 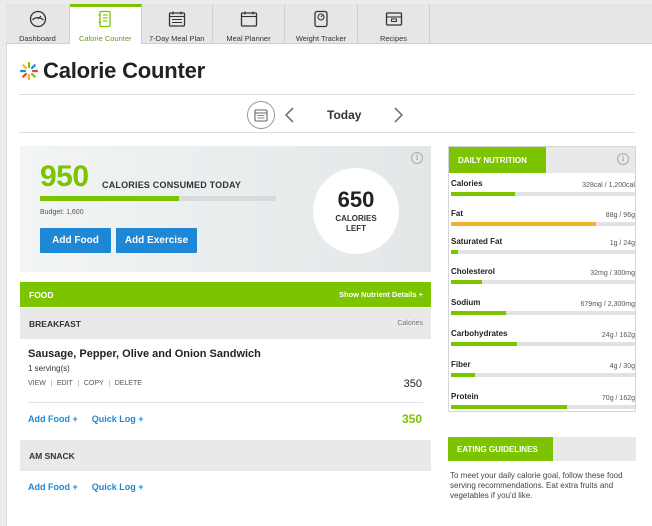 I want to click on nutrient-value: 88g / 96g, so click(x=620, y=215).